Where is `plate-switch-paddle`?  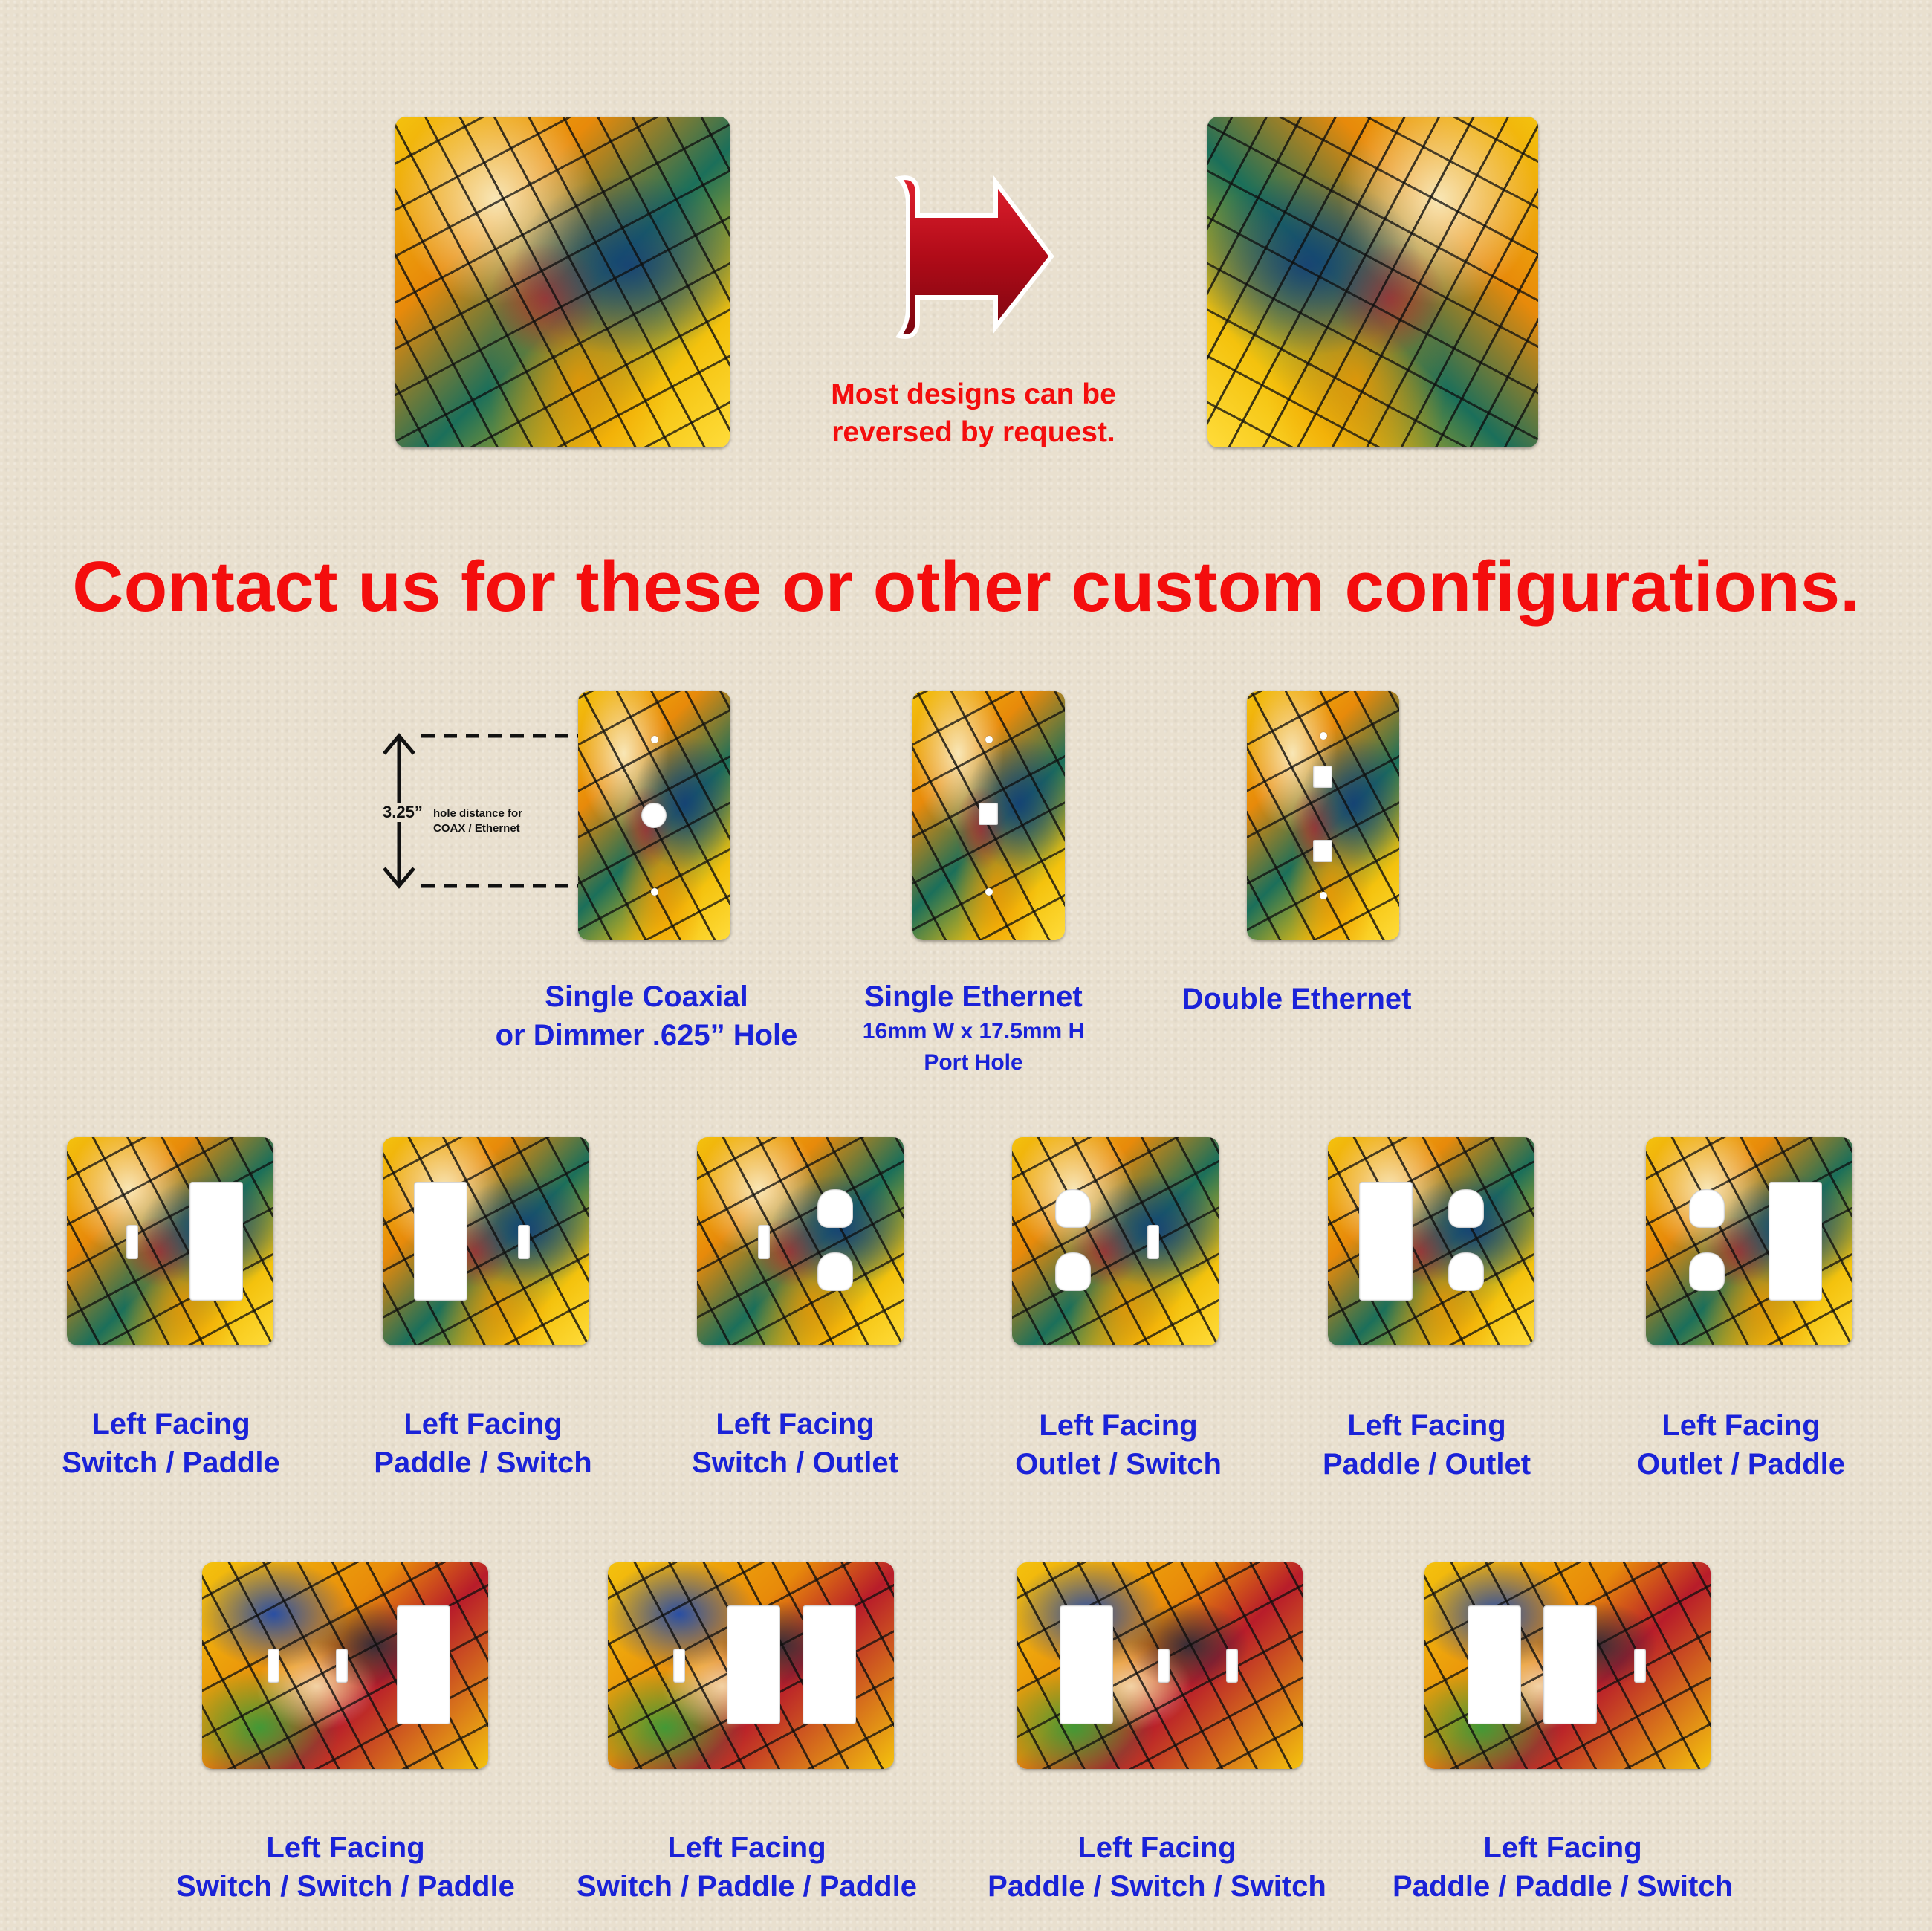
plate-switch-paddle is located at coordinates (170, 1241).